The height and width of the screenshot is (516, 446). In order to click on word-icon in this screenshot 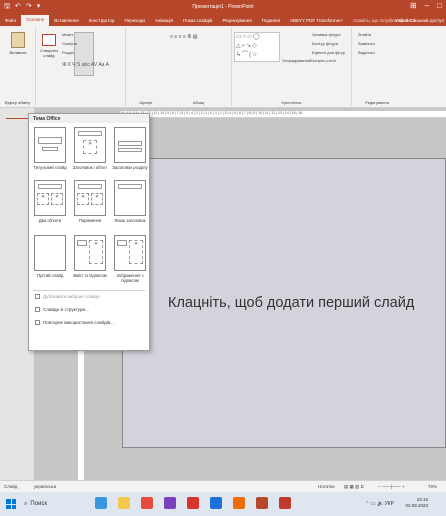, I will do `click(216, 503)`.